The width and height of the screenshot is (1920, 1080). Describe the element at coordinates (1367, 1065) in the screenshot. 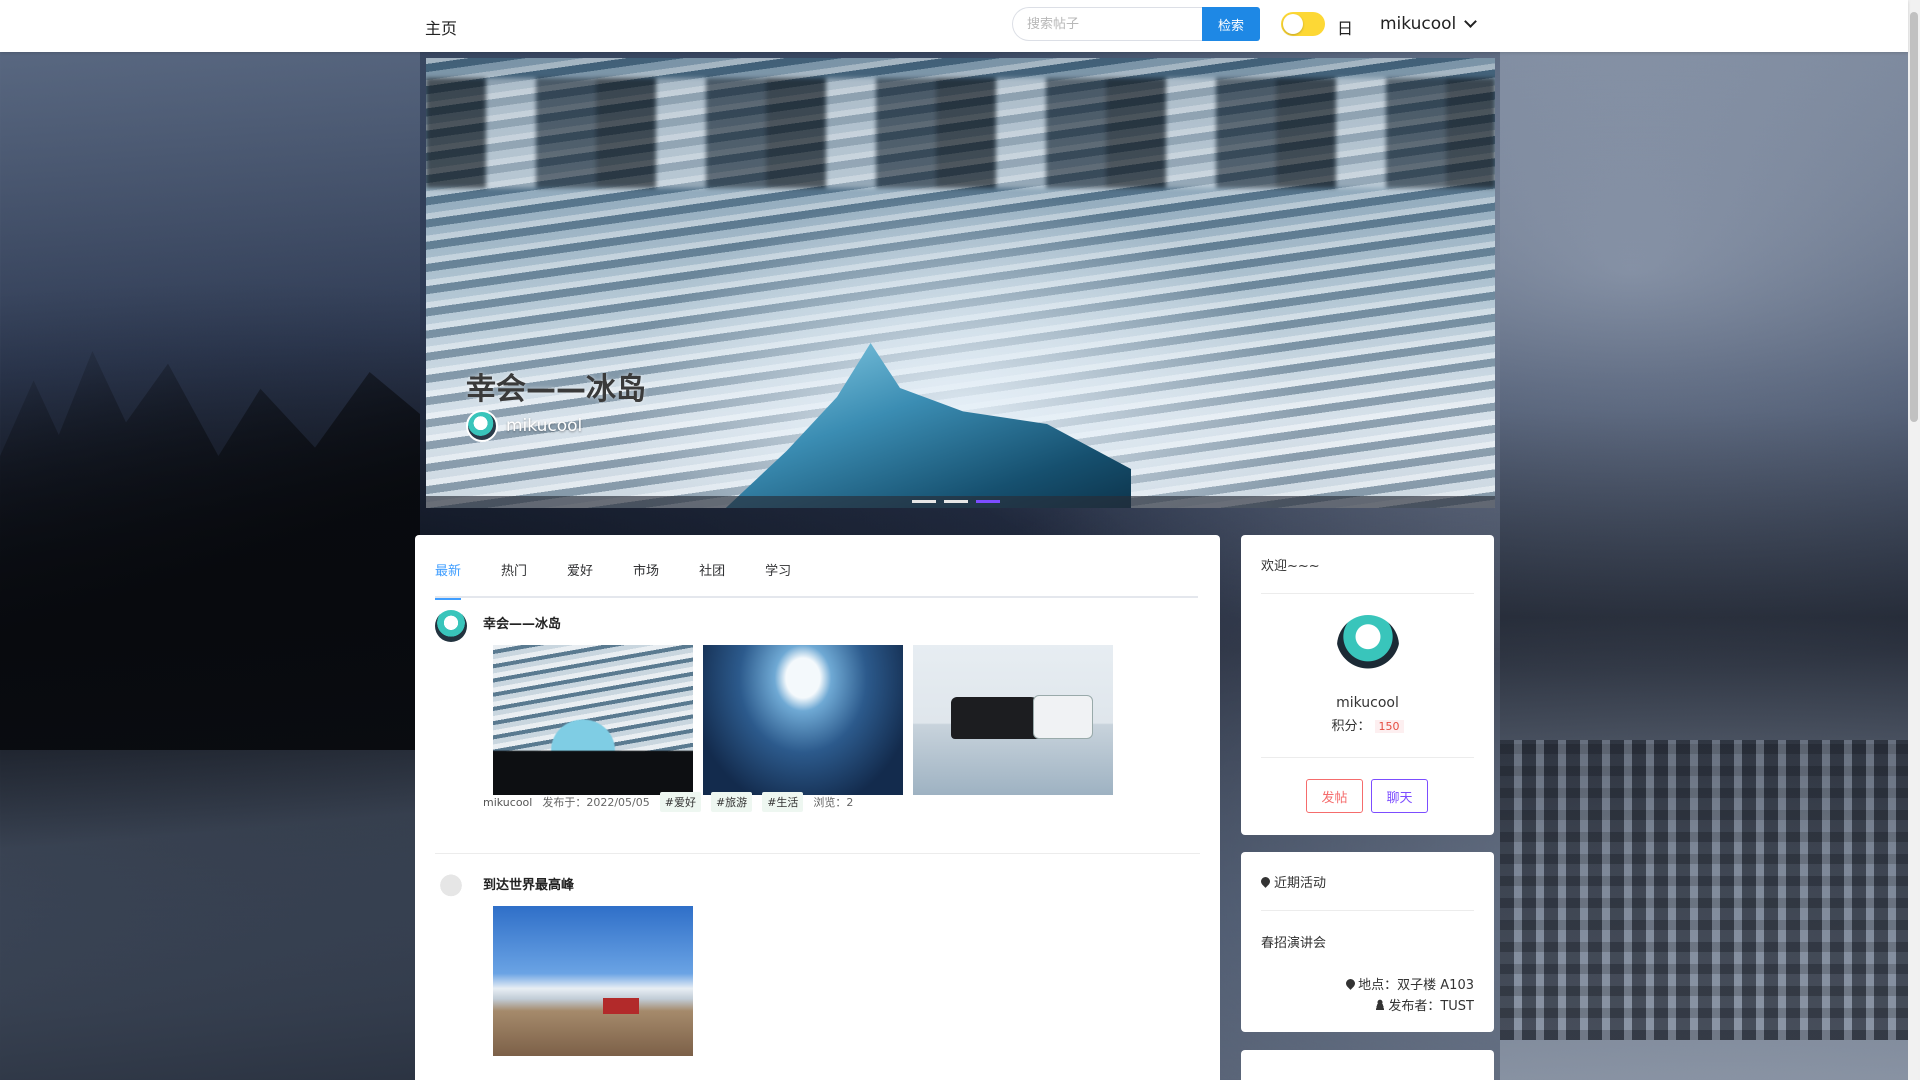

I see `more-card` at that location.